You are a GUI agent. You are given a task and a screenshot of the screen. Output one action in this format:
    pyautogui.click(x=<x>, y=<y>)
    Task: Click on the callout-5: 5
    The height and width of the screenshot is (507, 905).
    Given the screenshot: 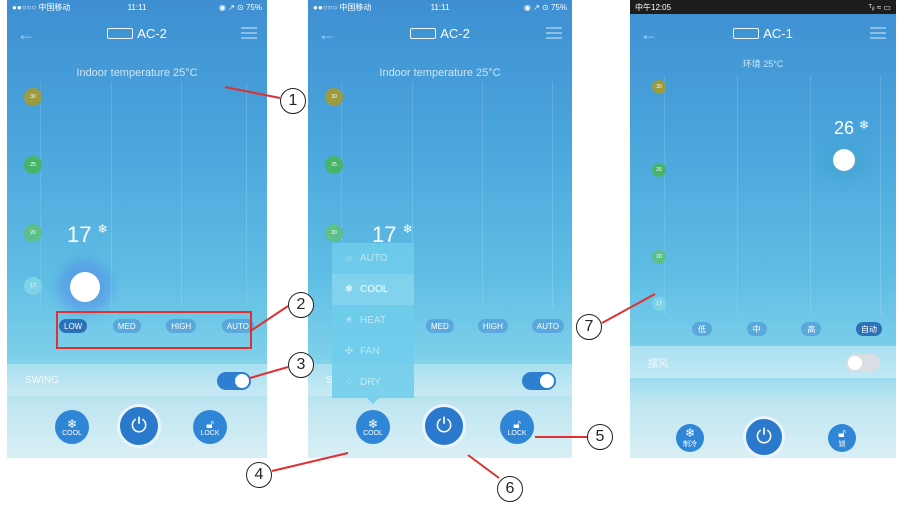 What is the action you would take?
    pyautogui.click(x=600, y=437)
    